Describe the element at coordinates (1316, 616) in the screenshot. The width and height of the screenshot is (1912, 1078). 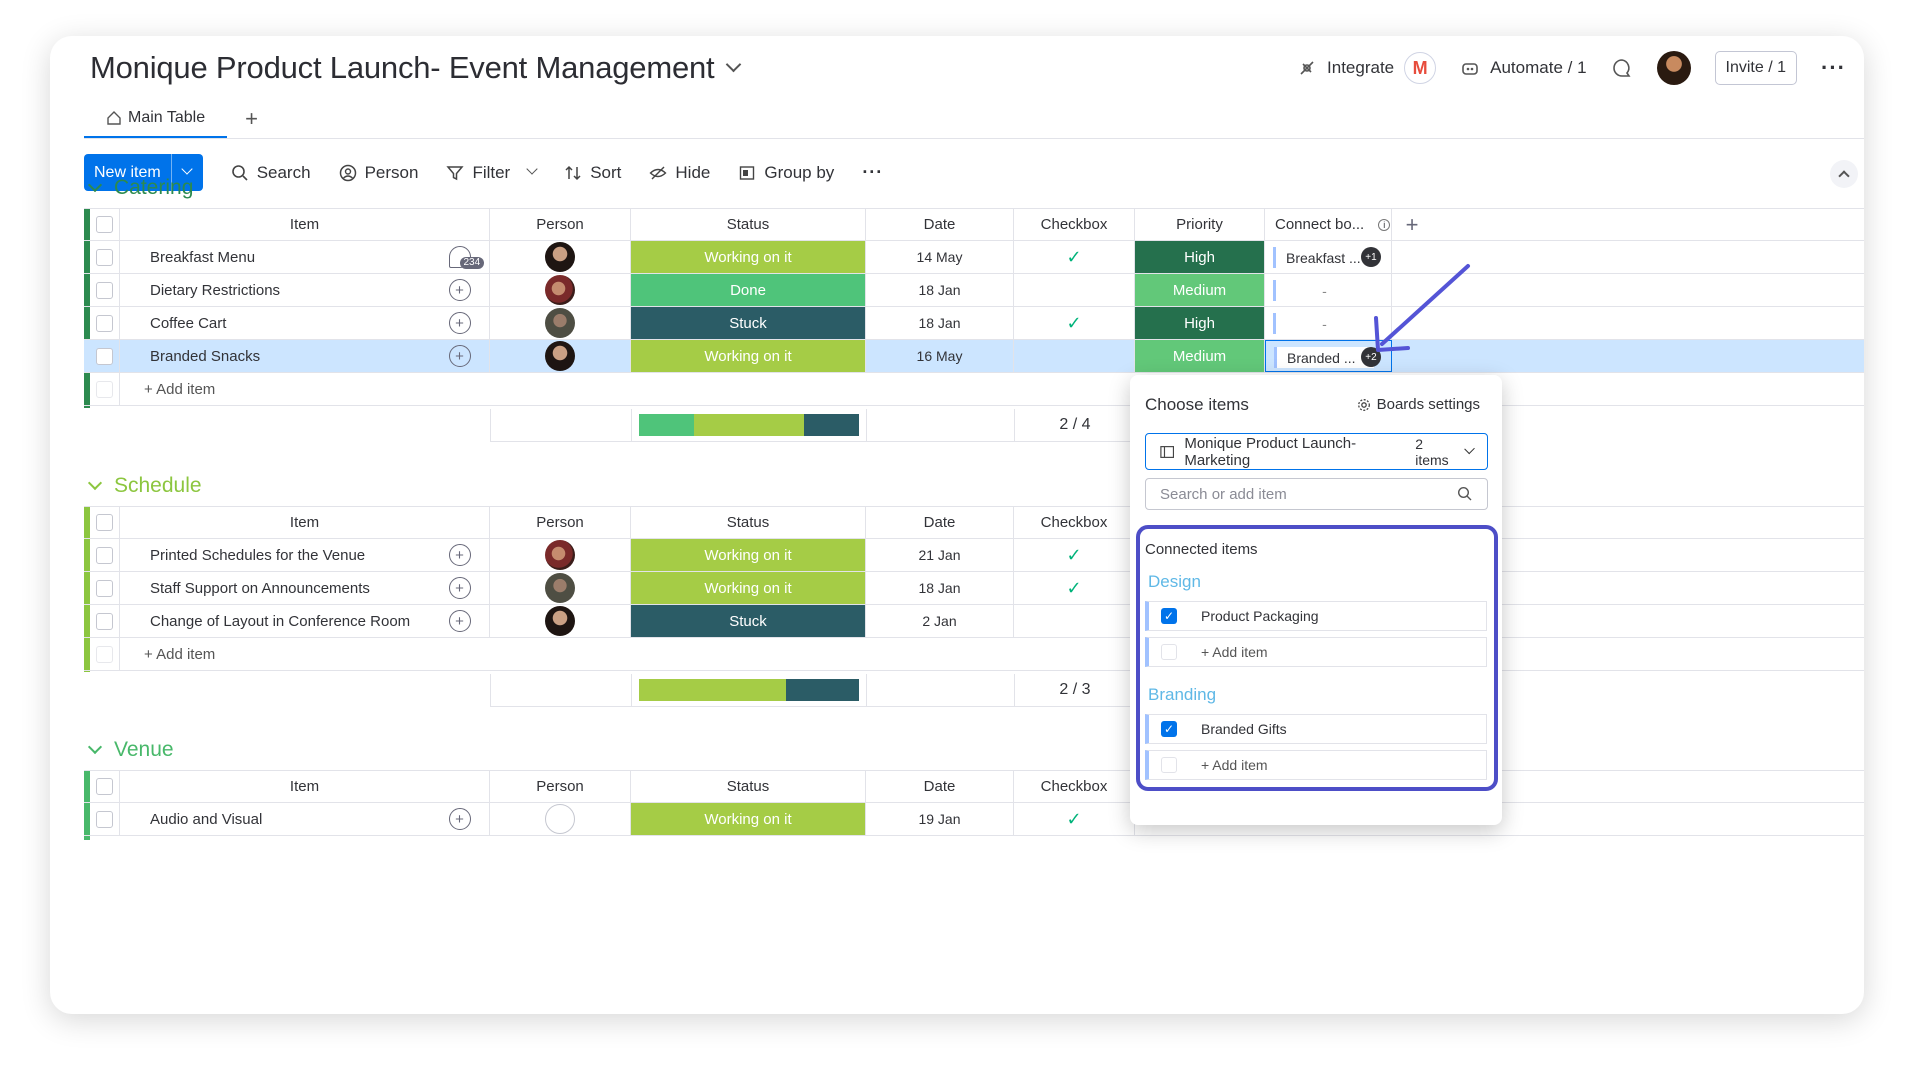
I see `connected-item-row: ✓ Product Packaging` at that location.